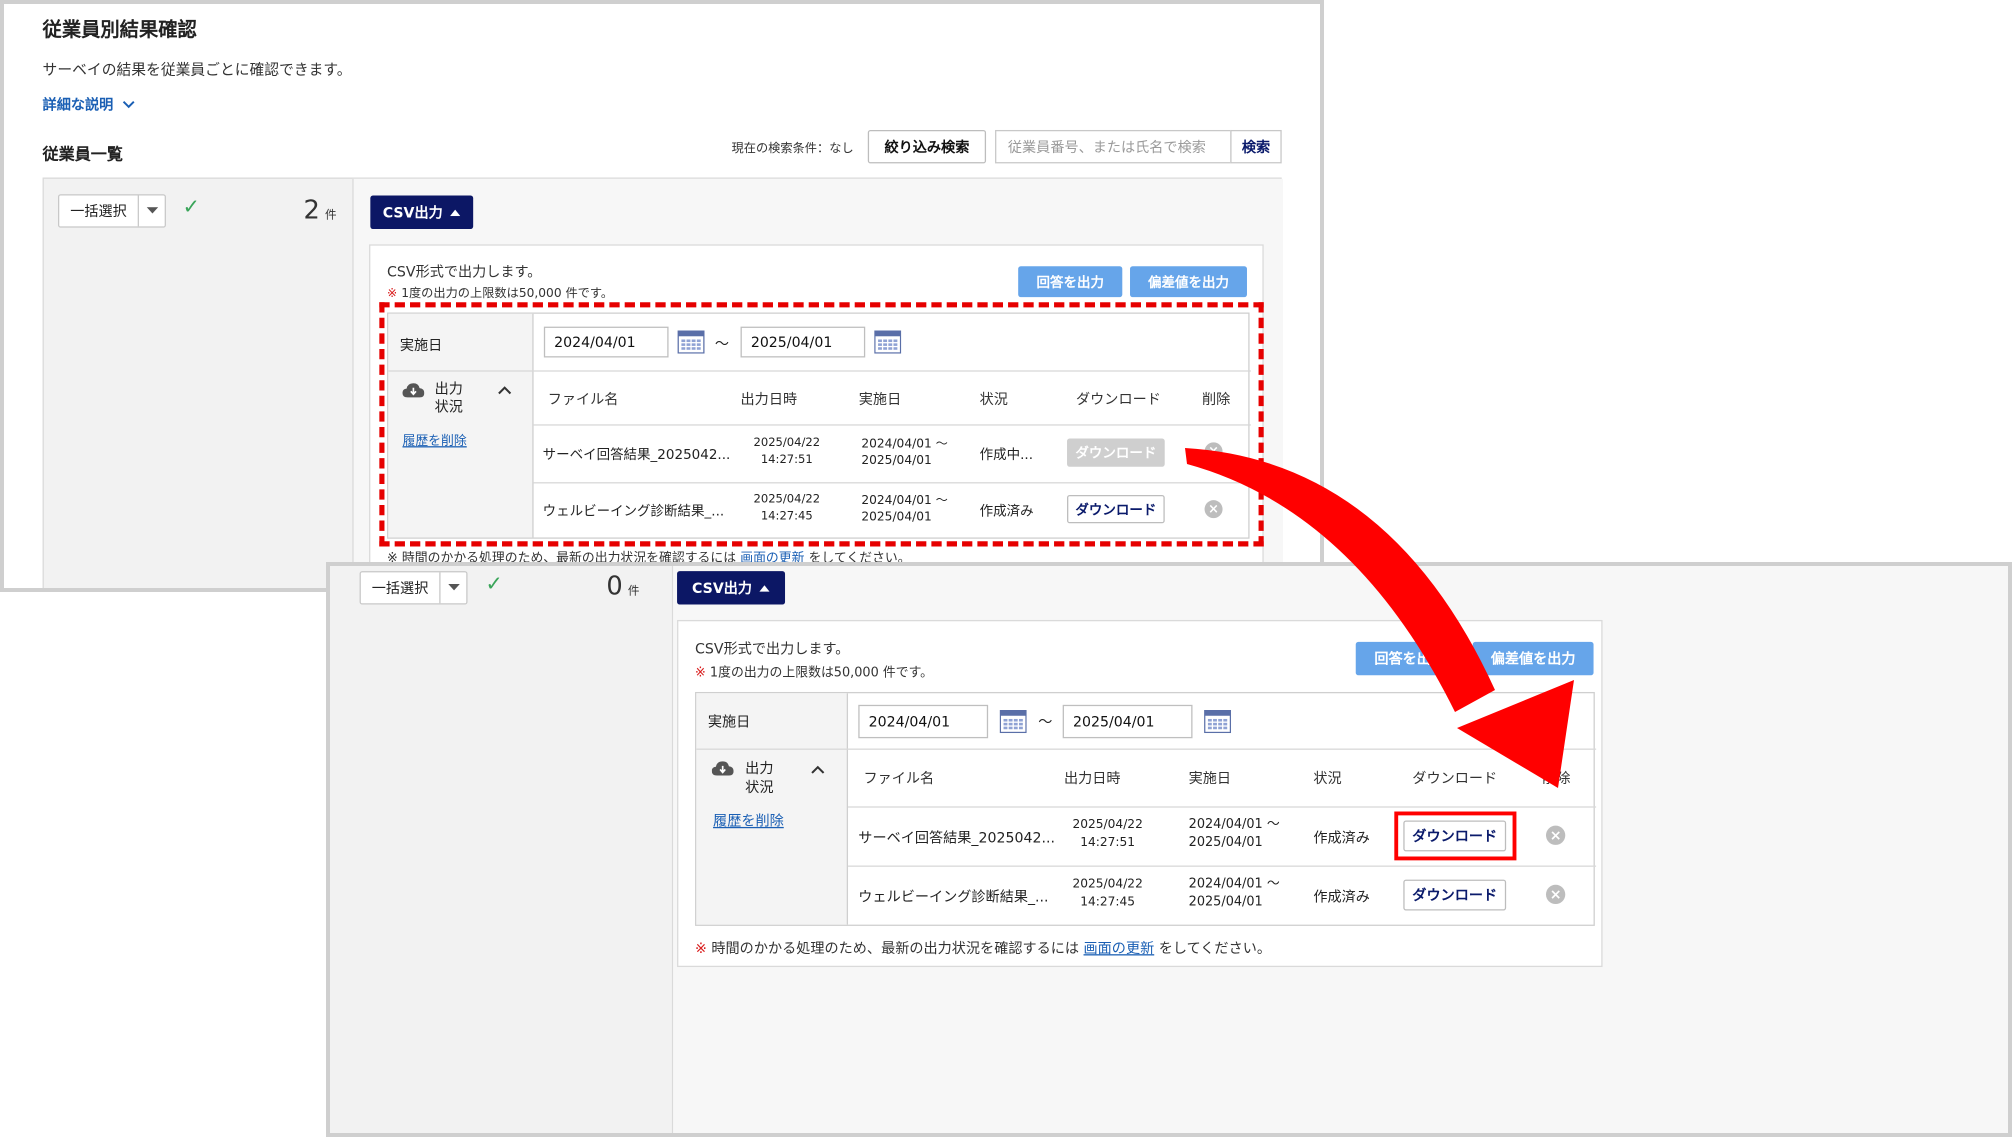 The image size is (2012, 1137). What do you see at coordinates (1379, 618) in the screenshot?
I see `arrow-annotation-icon` at bounding box center [1379, 618].